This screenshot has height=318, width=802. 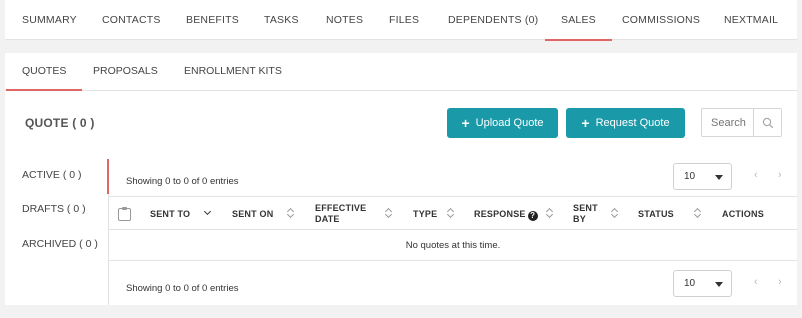 What do you see at coordinates (493, 20) in the screenshot?
I see `tab-dependents: DEPENDENTS (0)` at bounding box center [493, 20].